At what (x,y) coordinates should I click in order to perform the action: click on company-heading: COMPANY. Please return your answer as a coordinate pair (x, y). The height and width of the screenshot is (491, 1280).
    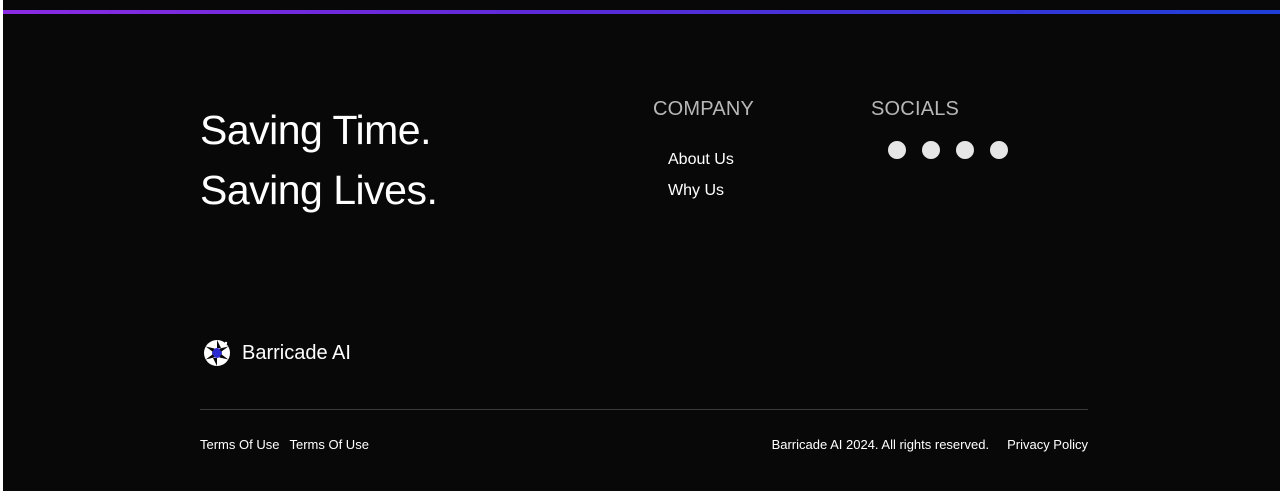
    Looking at the image, I should click on (704, 109).